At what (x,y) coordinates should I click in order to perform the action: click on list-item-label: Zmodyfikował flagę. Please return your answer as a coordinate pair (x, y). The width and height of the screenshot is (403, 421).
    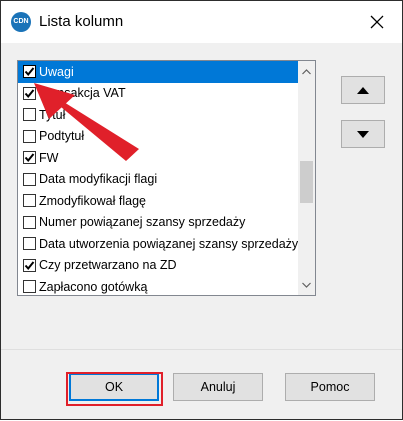
    Looking at the image, I should click on (92, 200).